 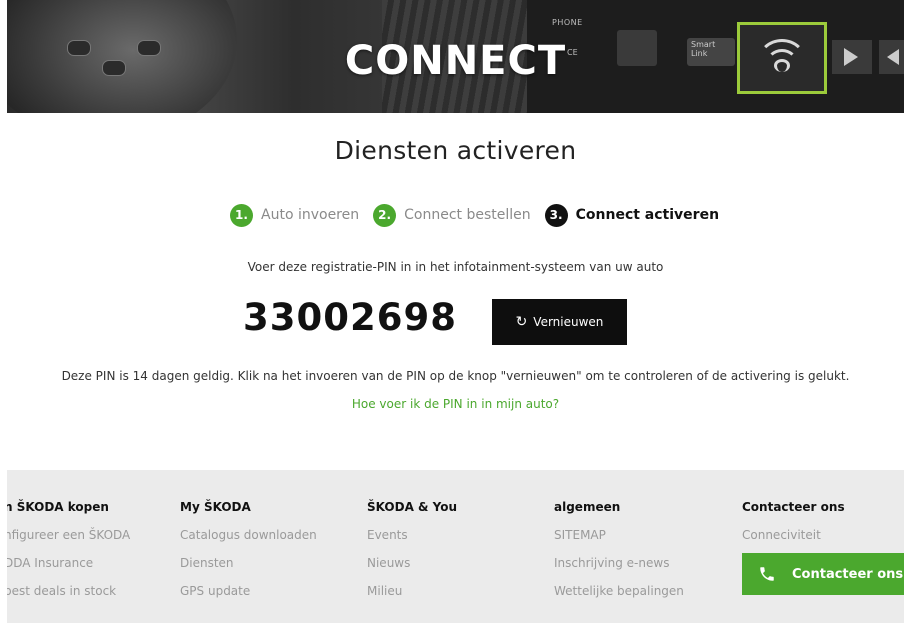 What do you see at coordinates (310, 215) in the screenshot?
I see `step-label: Auto invoeren` at bounding box center [310, 215].